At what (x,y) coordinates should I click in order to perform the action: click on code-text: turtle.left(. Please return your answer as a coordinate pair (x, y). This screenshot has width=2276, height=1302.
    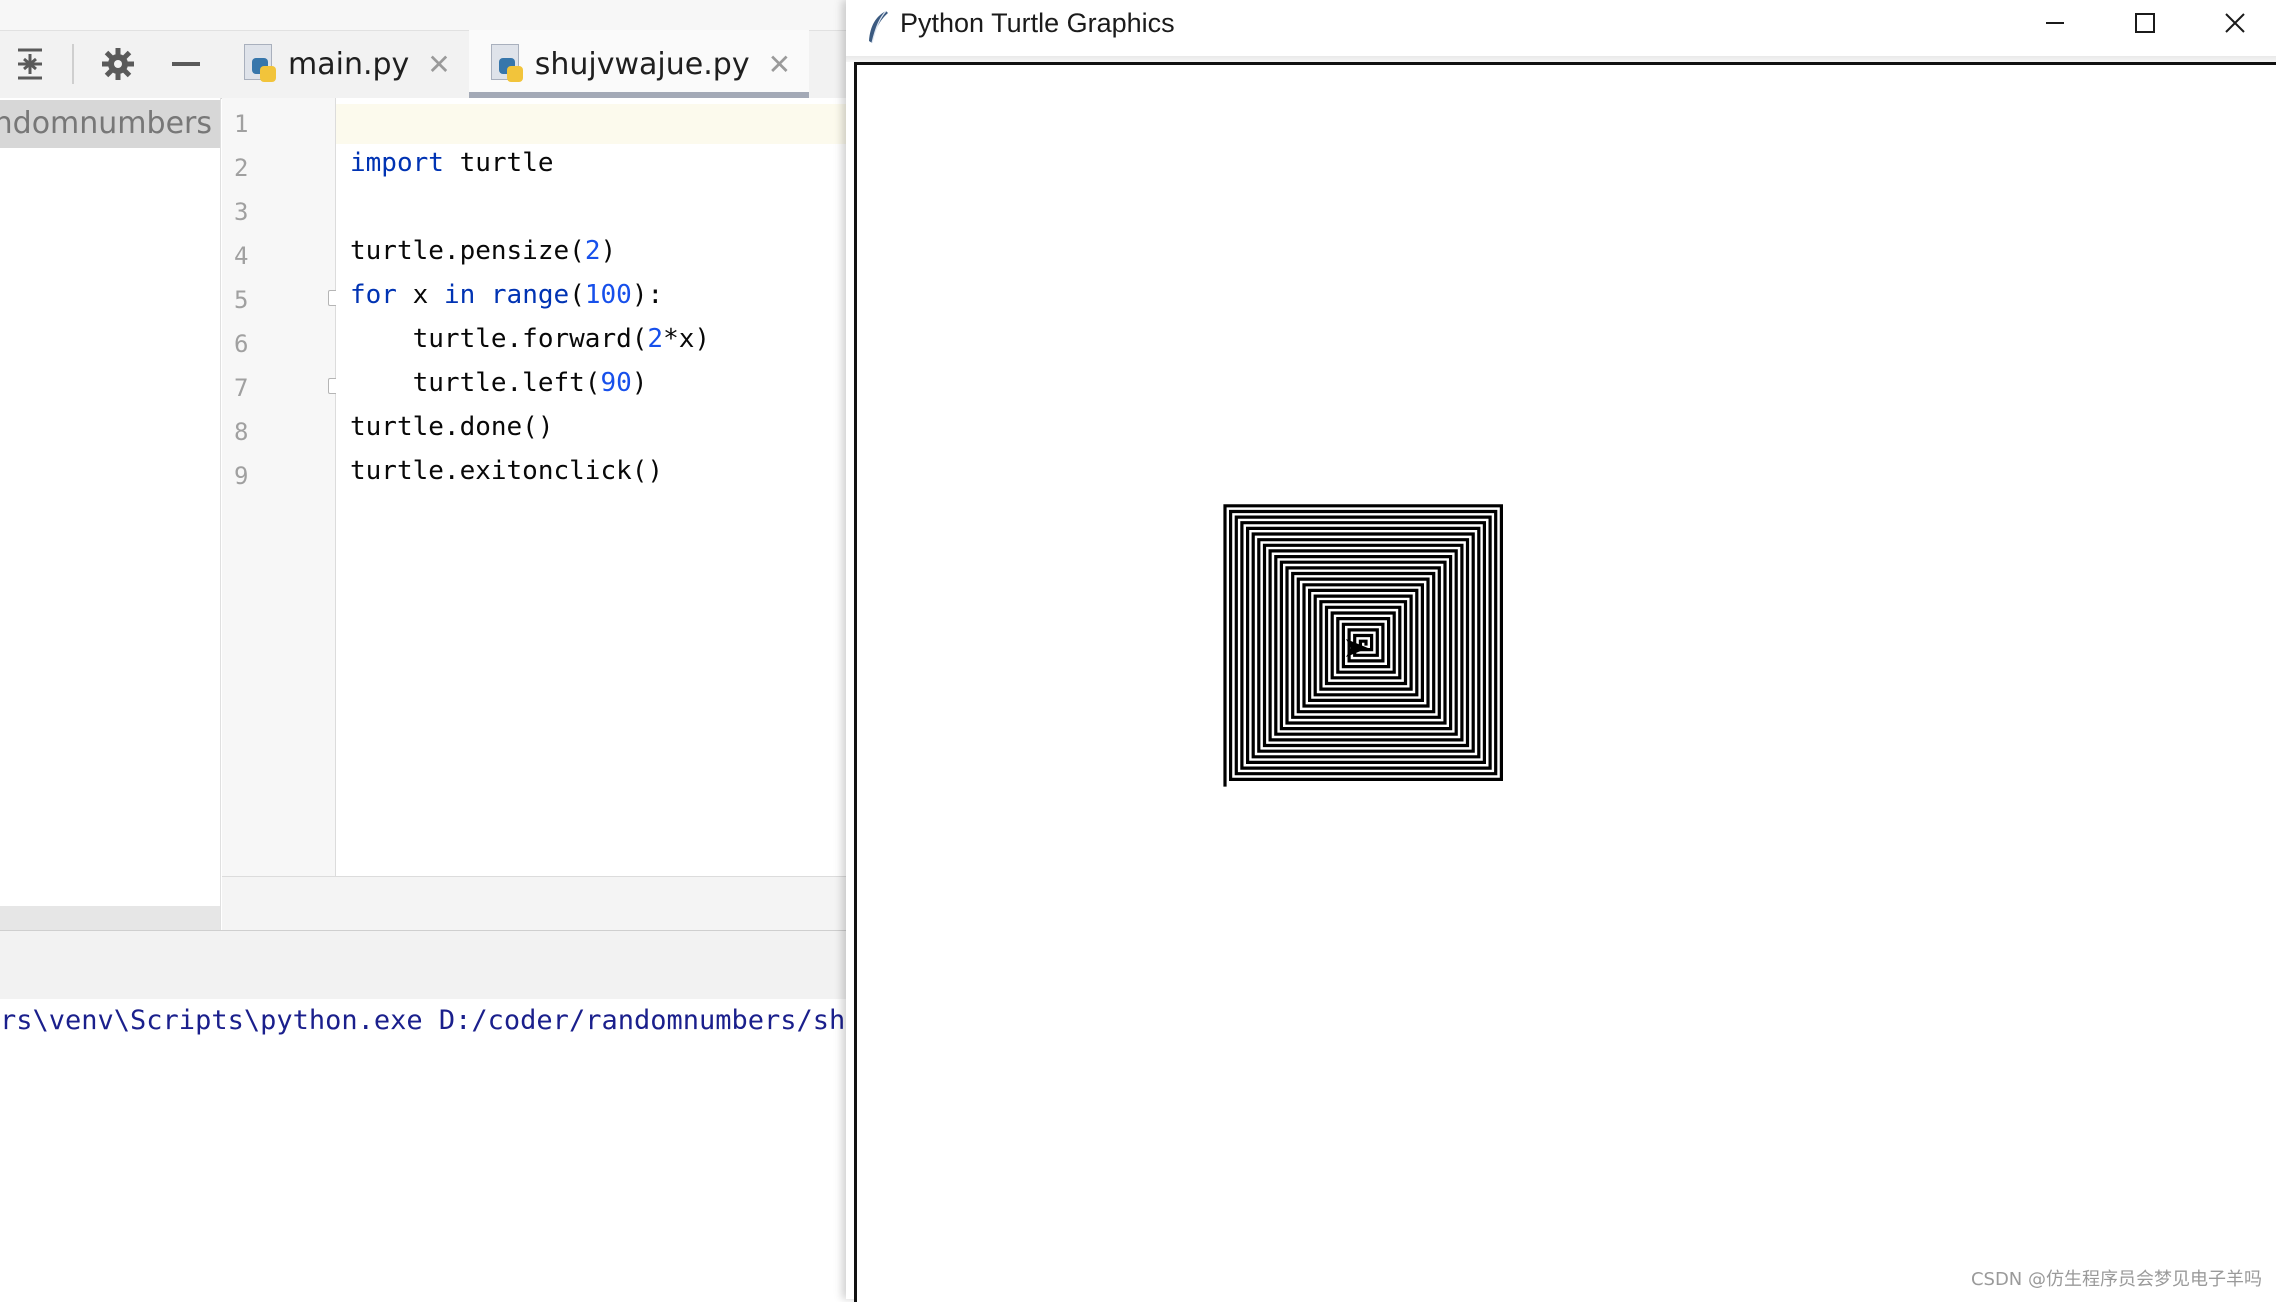
    Looking at the image, I should click on (475, 383).